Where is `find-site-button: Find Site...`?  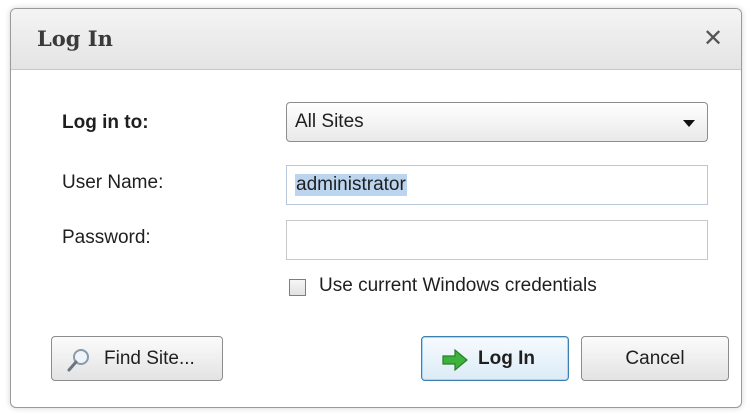 find-site-button: Find Site... is located at coordinates (137, 358).